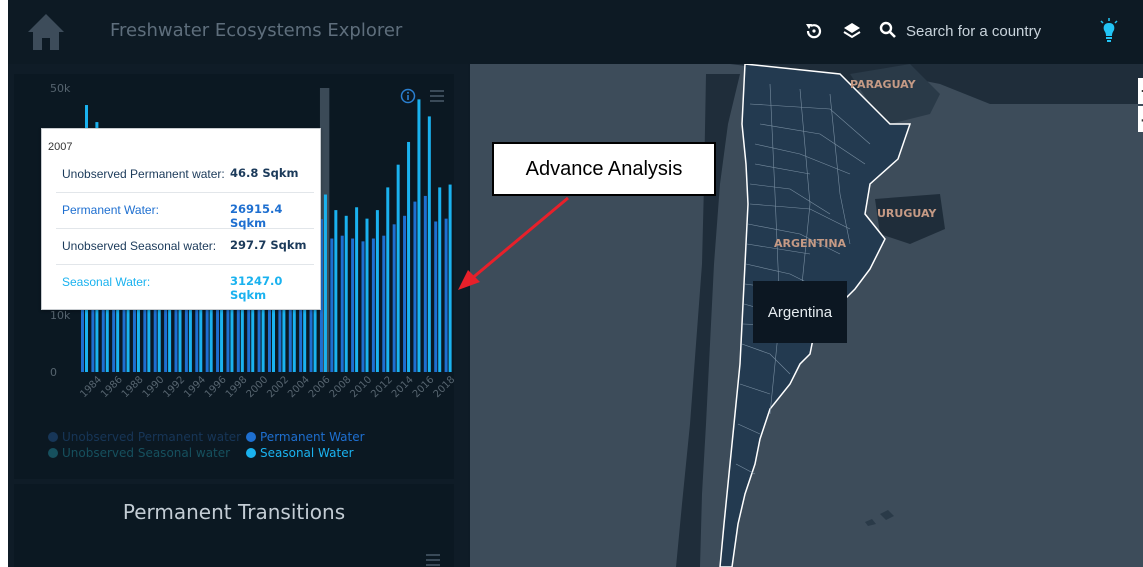 This screenshot has width=1143, height=567. Describe the element at coordinates (604, 169) in the screenshot. I see `annotation-label: Advance Analysis` at that location.